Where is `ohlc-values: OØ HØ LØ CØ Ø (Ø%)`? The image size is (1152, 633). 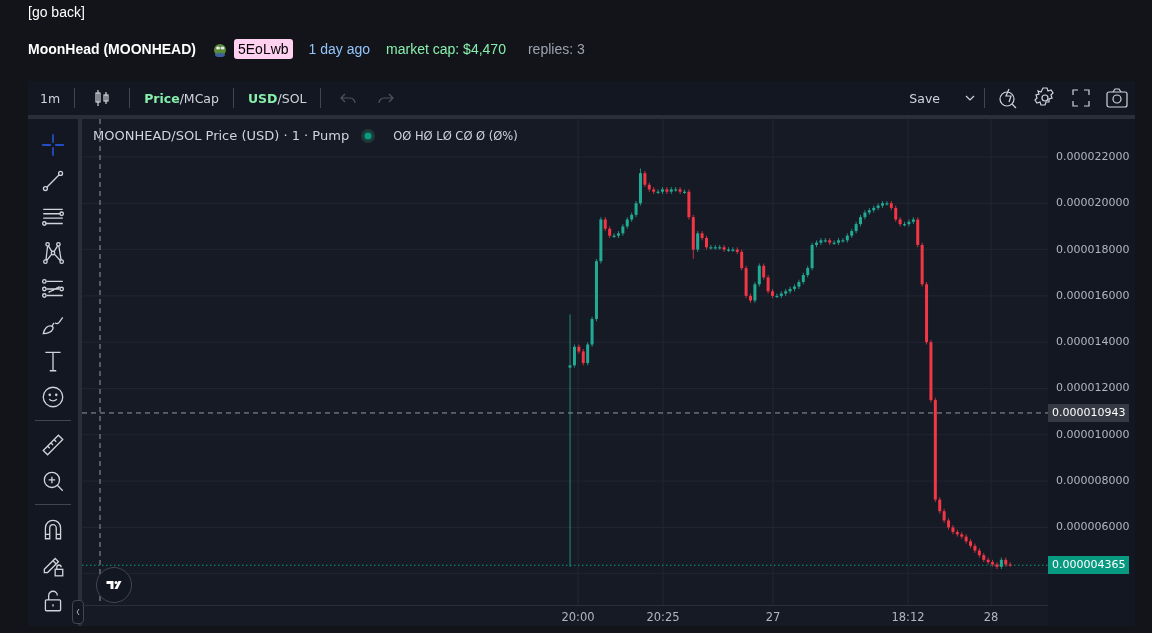 ohlc-values: OØ HØ LØ CØ Ø (Ø%) is located at coordinates (455, 135).